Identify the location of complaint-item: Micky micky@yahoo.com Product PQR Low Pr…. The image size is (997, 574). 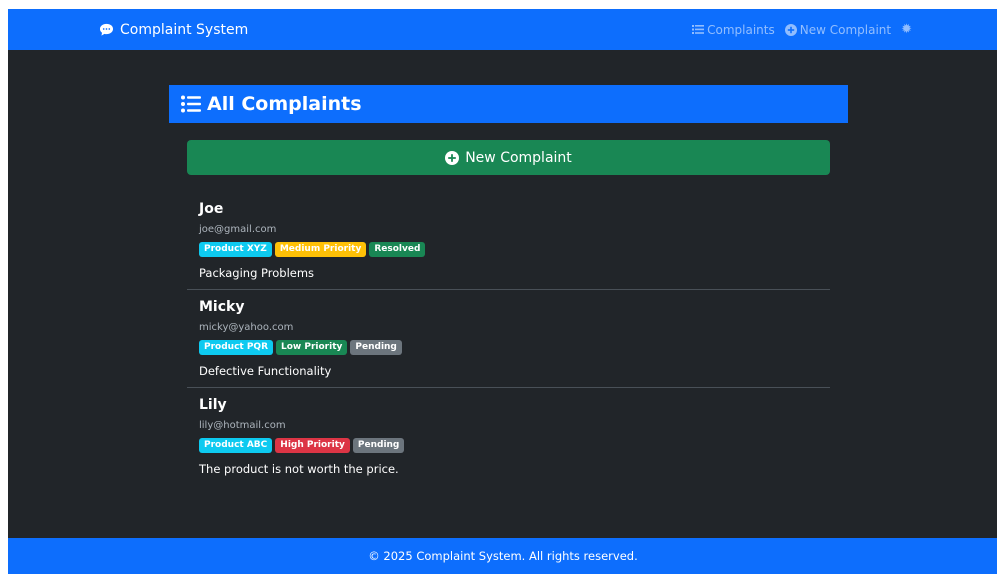
(508, 339).